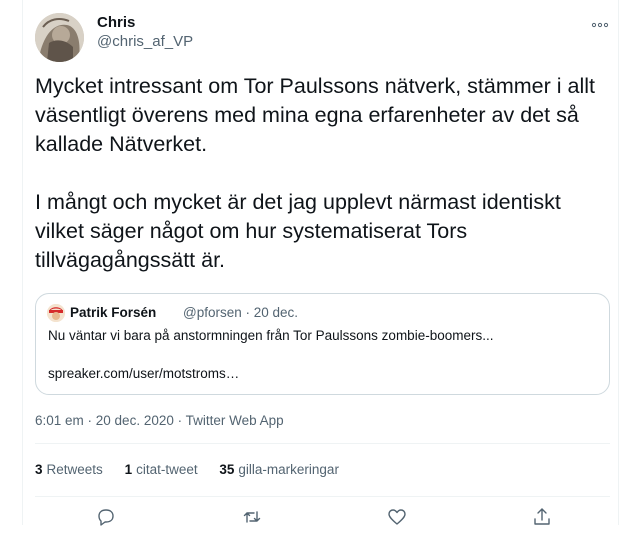 Image resolution: width=640 pixels, height=533 pixels. Describe the element at coordinates (59, 37) in the screenshot. I see `author-avatar` at that location.